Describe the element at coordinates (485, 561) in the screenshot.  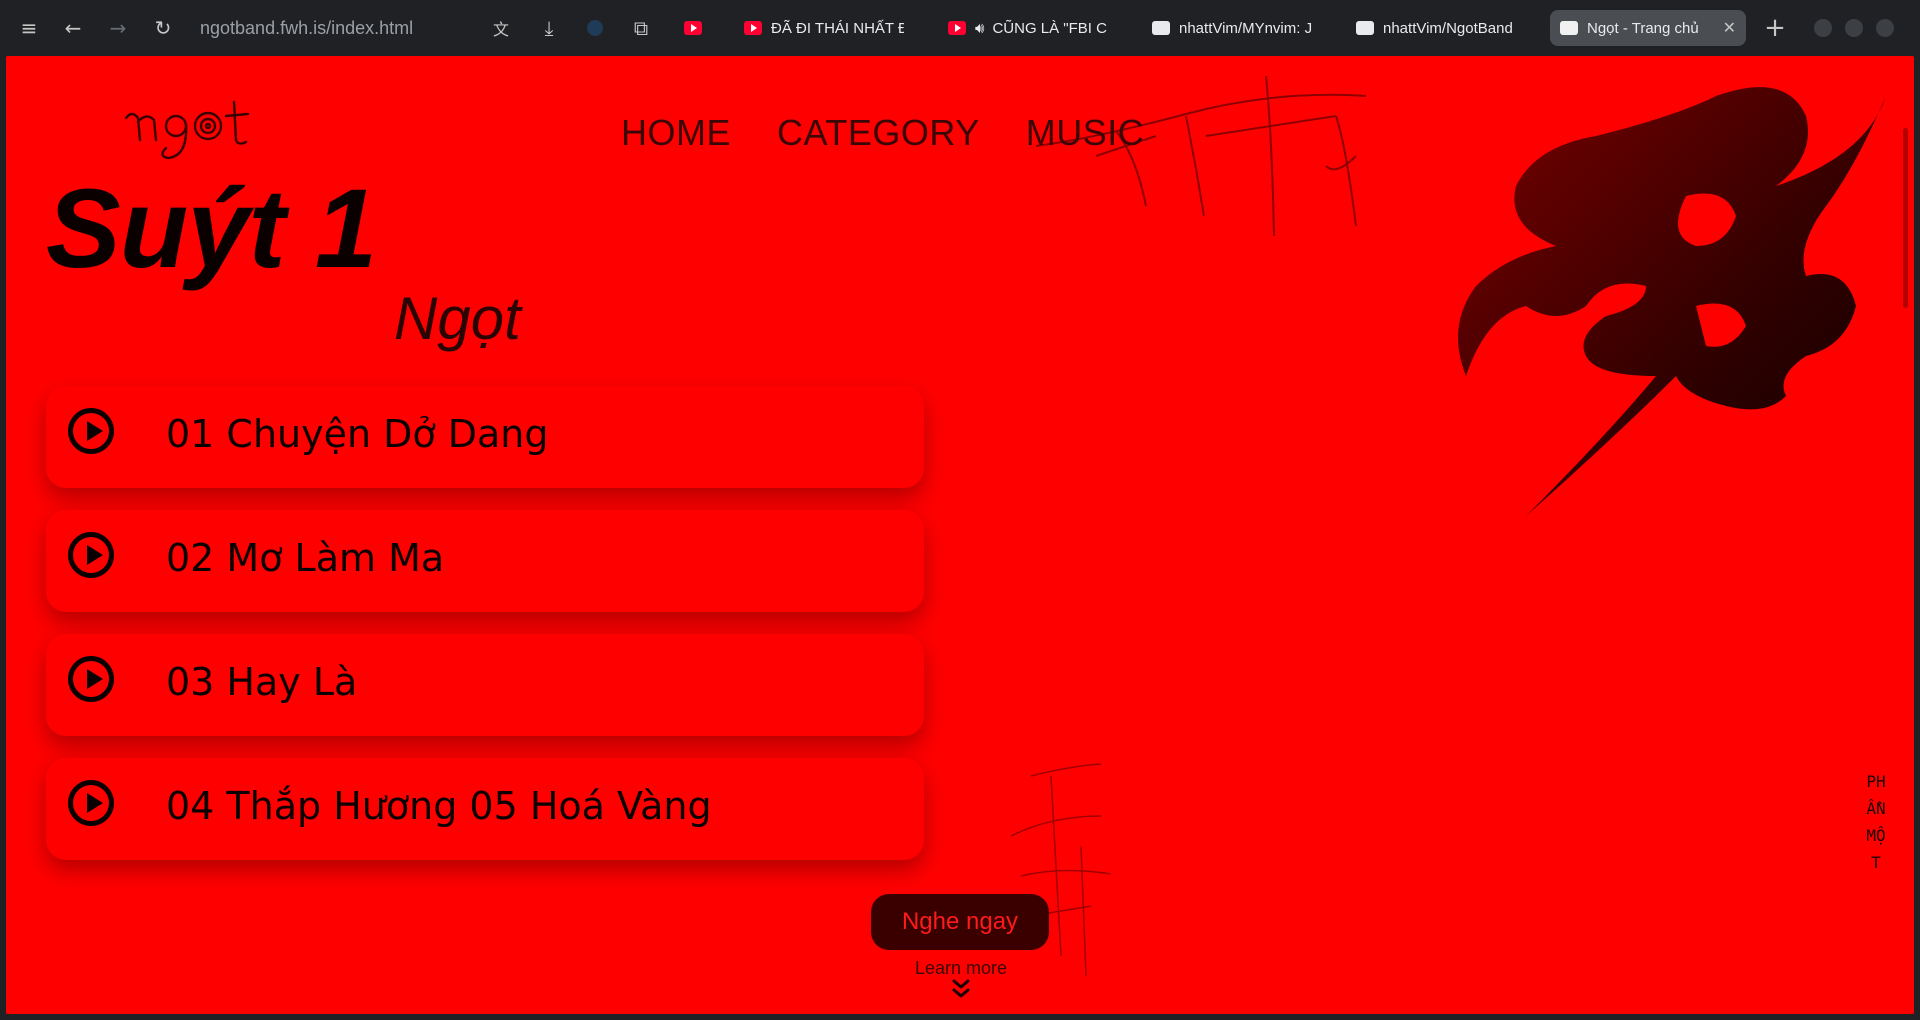
I see `track-card: 02 Mơ Làm Ma` at that location.